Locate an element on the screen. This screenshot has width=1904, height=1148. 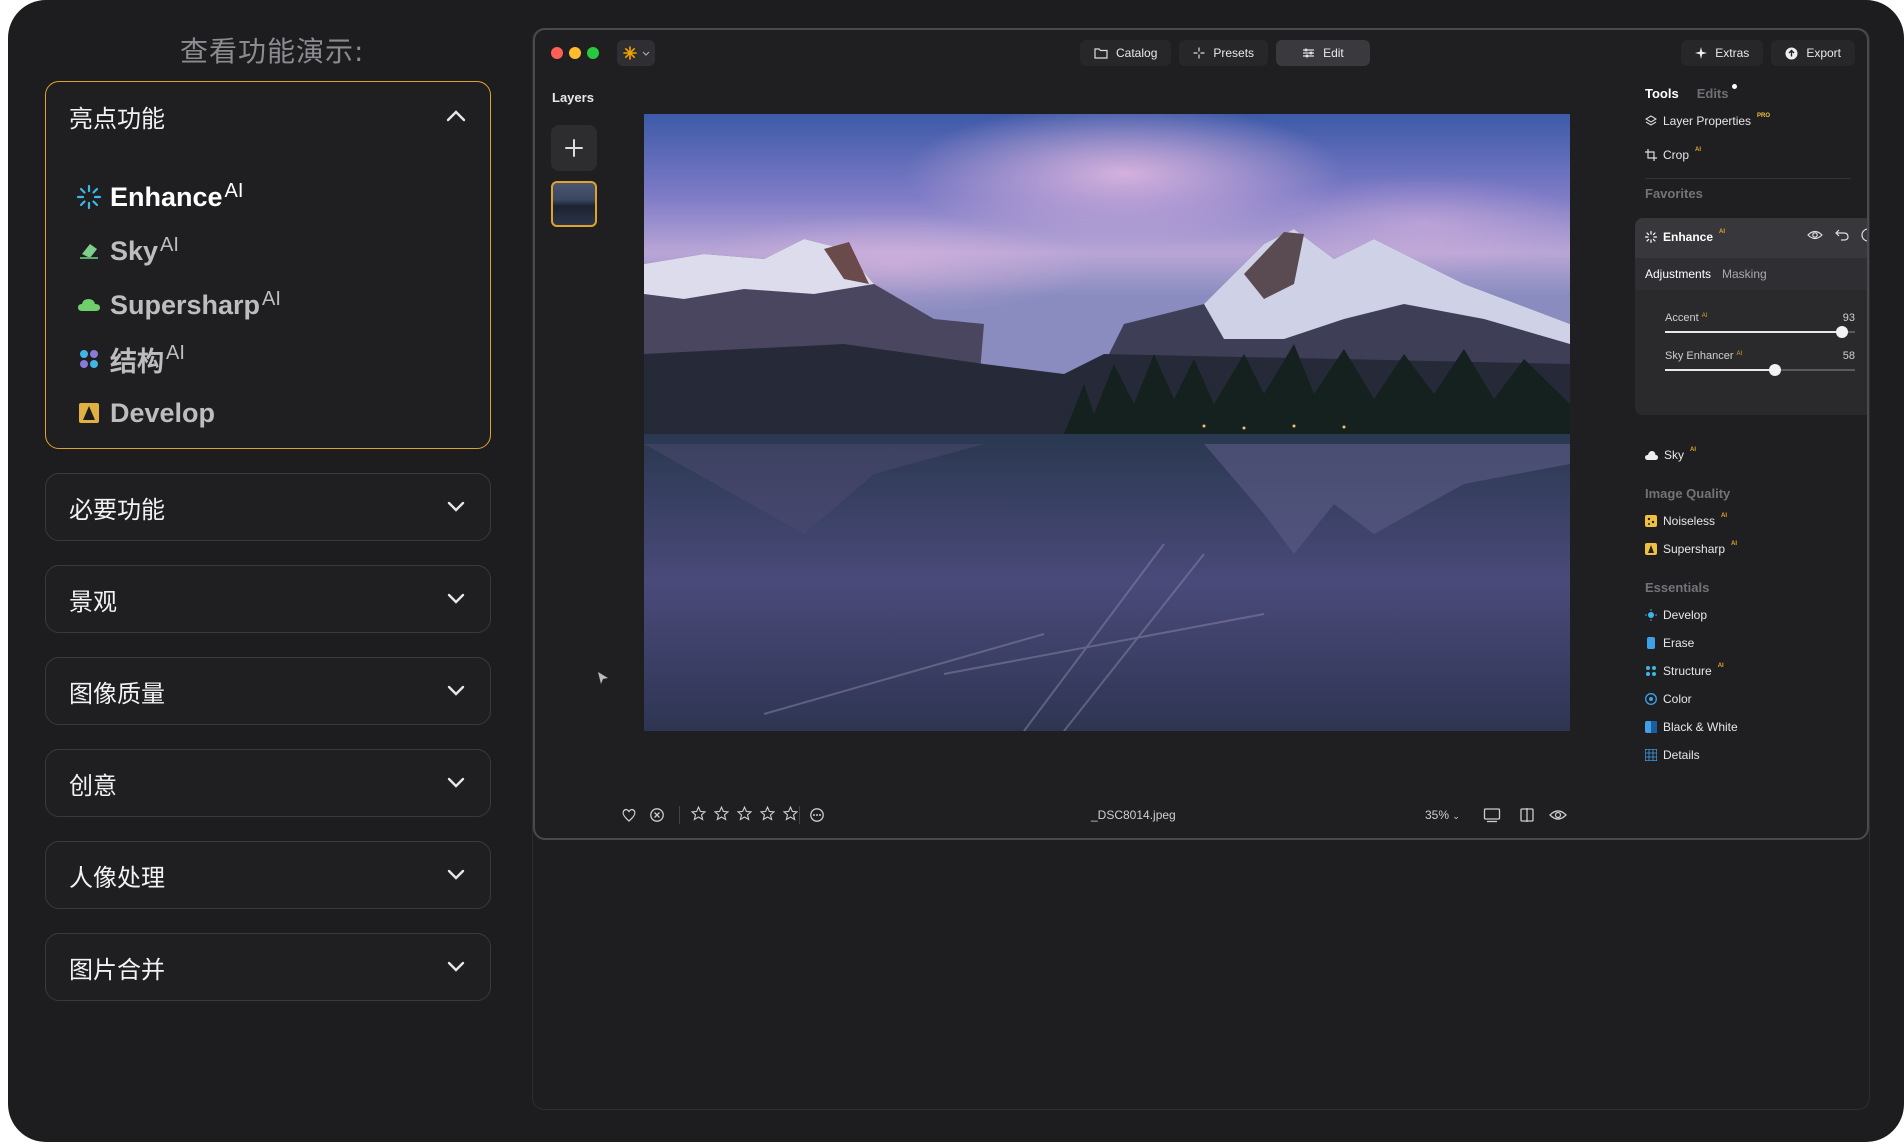
zoom-dropdown: 35% ⌄ is located at coordinates (1442, 815).